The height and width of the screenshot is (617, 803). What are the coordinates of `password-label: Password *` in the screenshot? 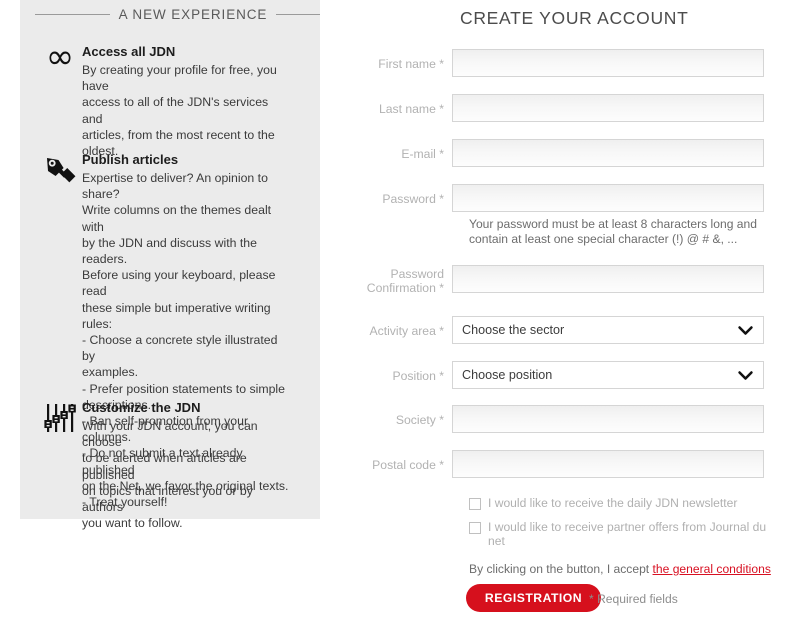 It's located at (413, 199).